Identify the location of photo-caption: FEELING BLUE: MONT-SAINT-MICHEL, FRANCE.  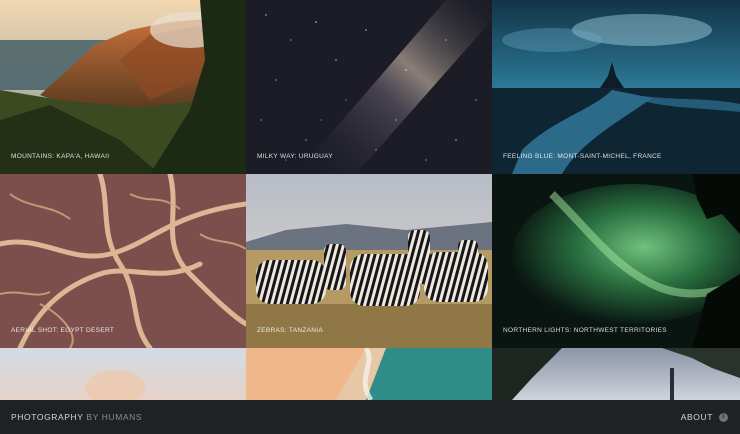
(582, 156).